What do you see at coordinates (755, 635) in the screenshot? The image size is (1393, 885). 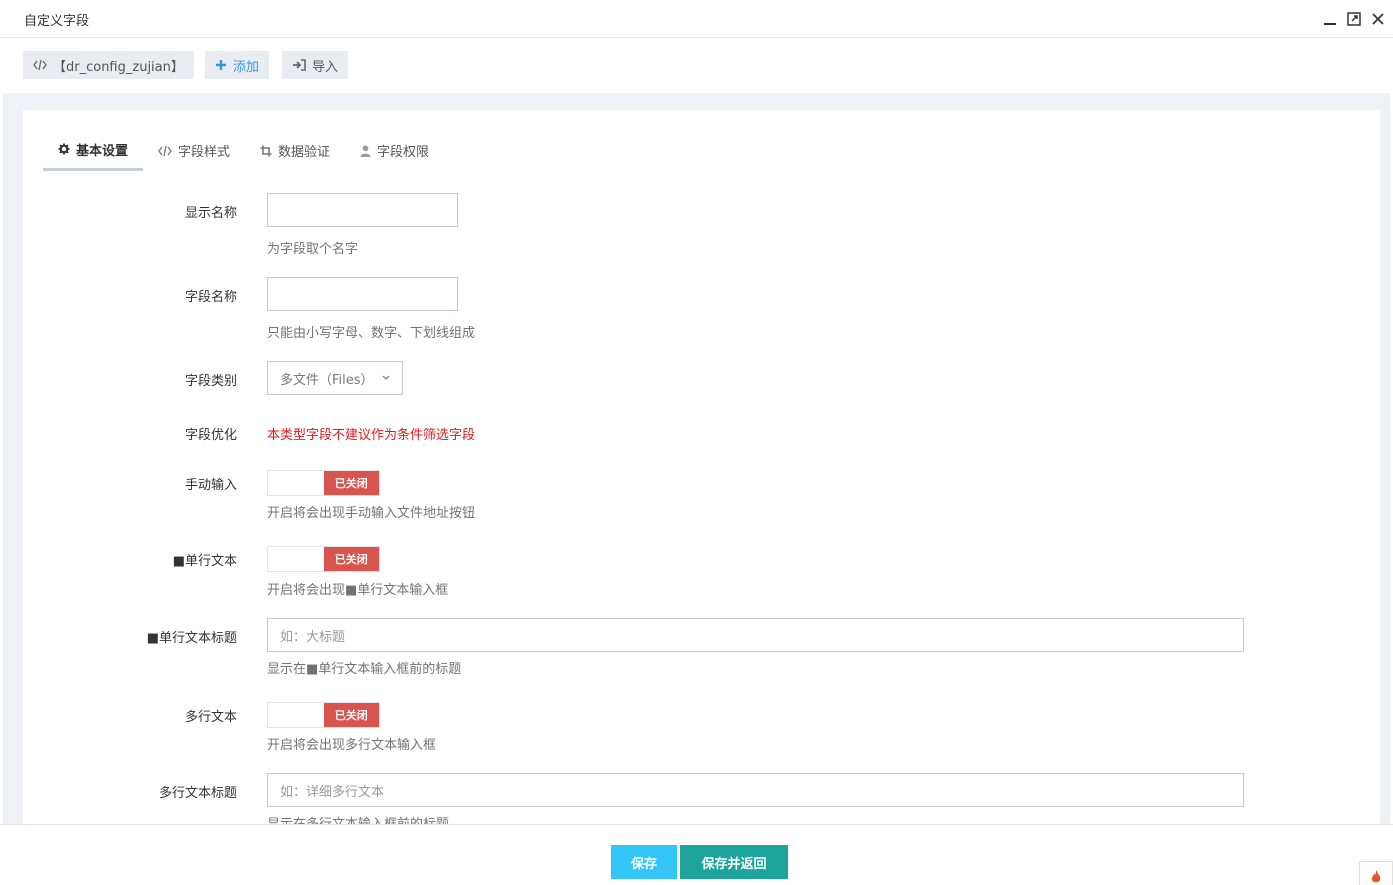 I see `single-text-title-input: 如：大标题` at bounding box center [755, 635].